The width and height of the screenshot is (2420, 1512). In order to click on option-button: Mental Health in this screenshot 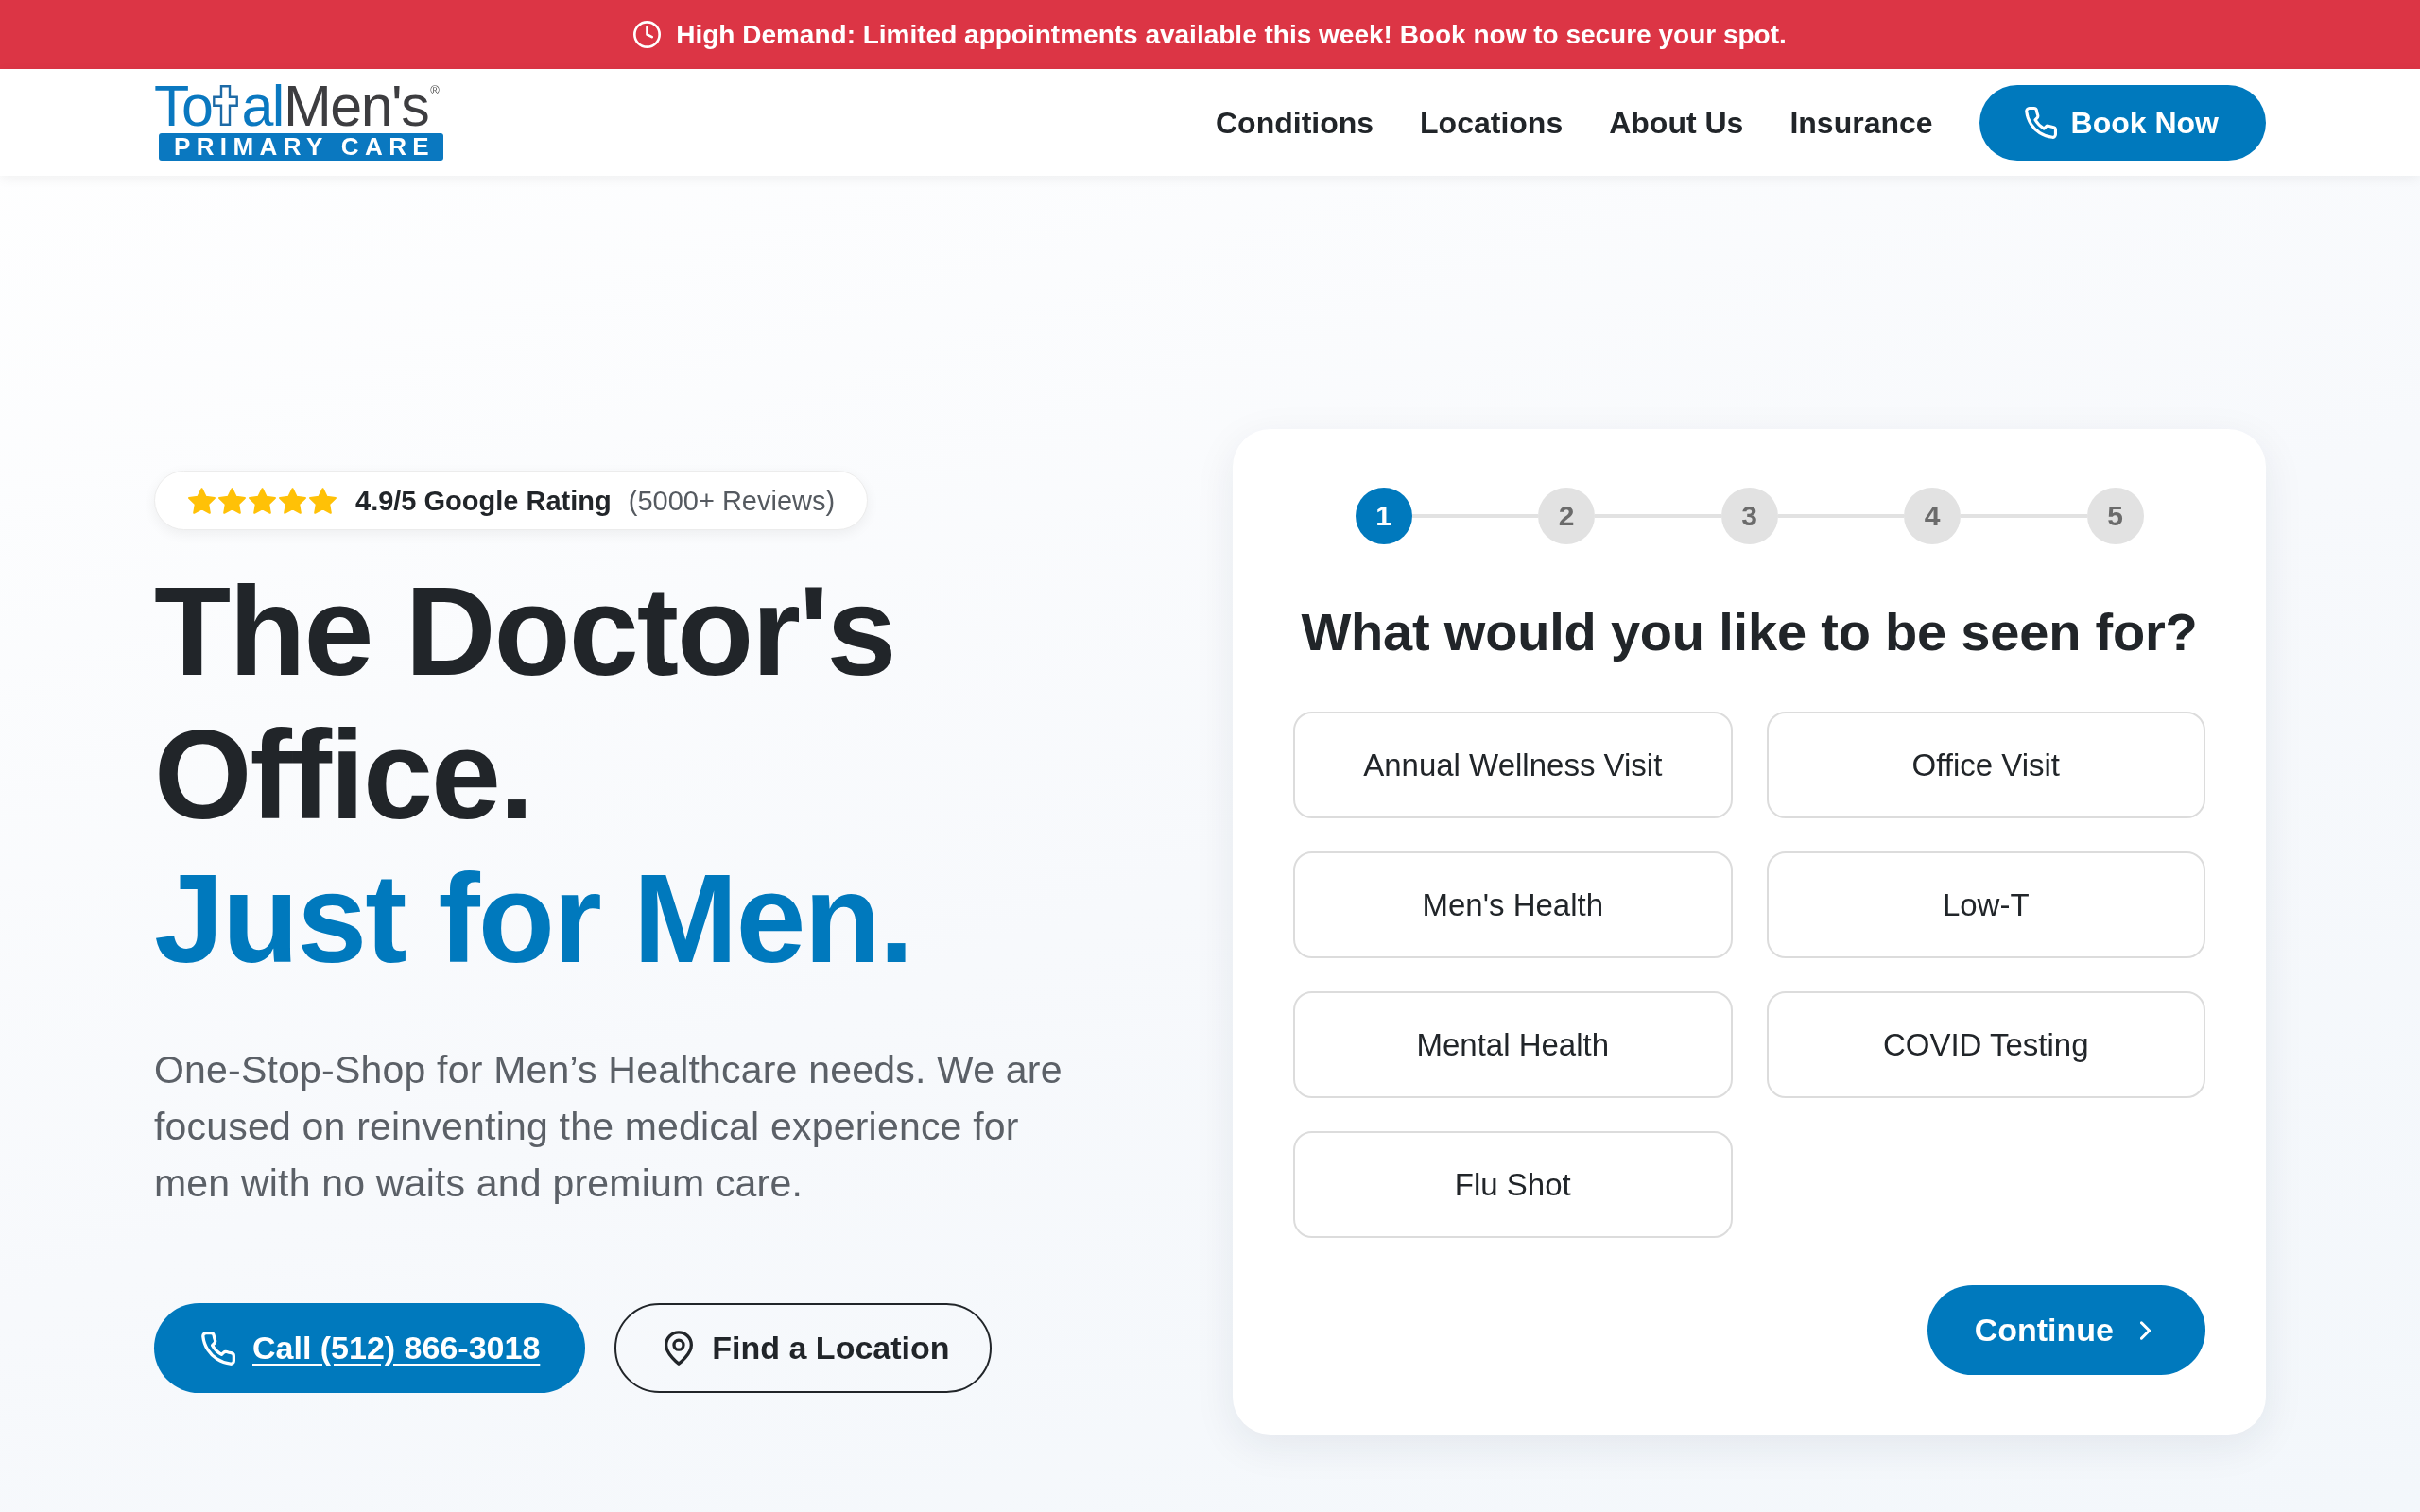, I will do `click(1513, 1044)`.